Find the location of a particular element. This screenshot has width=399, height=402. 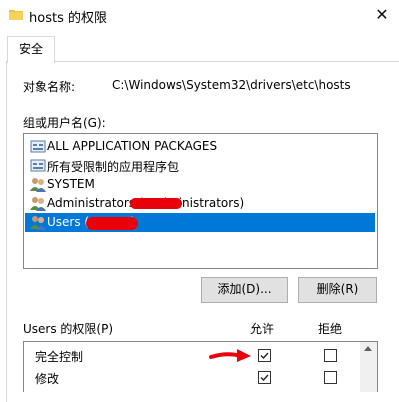

annotation-arrow-icon is located at coordinates (230, 355).